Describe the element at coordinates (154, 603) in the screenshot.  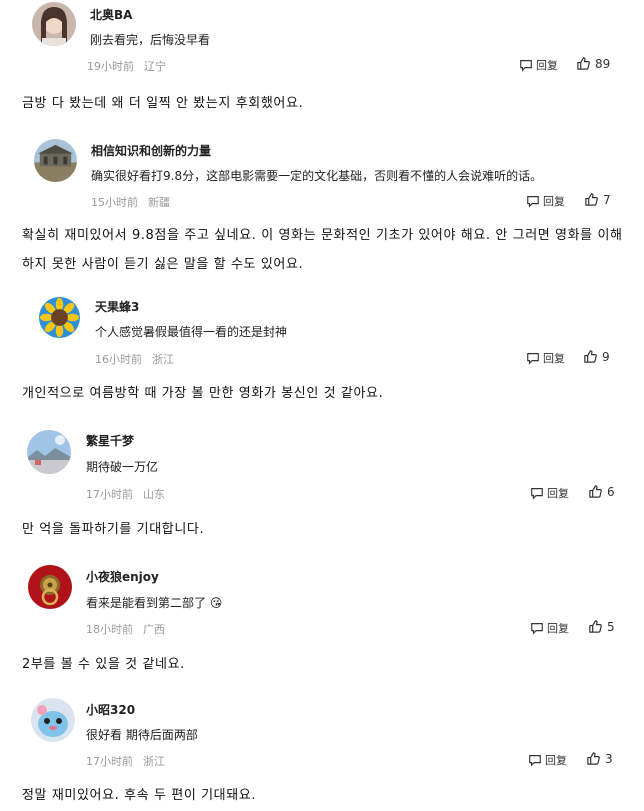
I see `comment-text: 看来是能看到第二部了 😘` at that location.